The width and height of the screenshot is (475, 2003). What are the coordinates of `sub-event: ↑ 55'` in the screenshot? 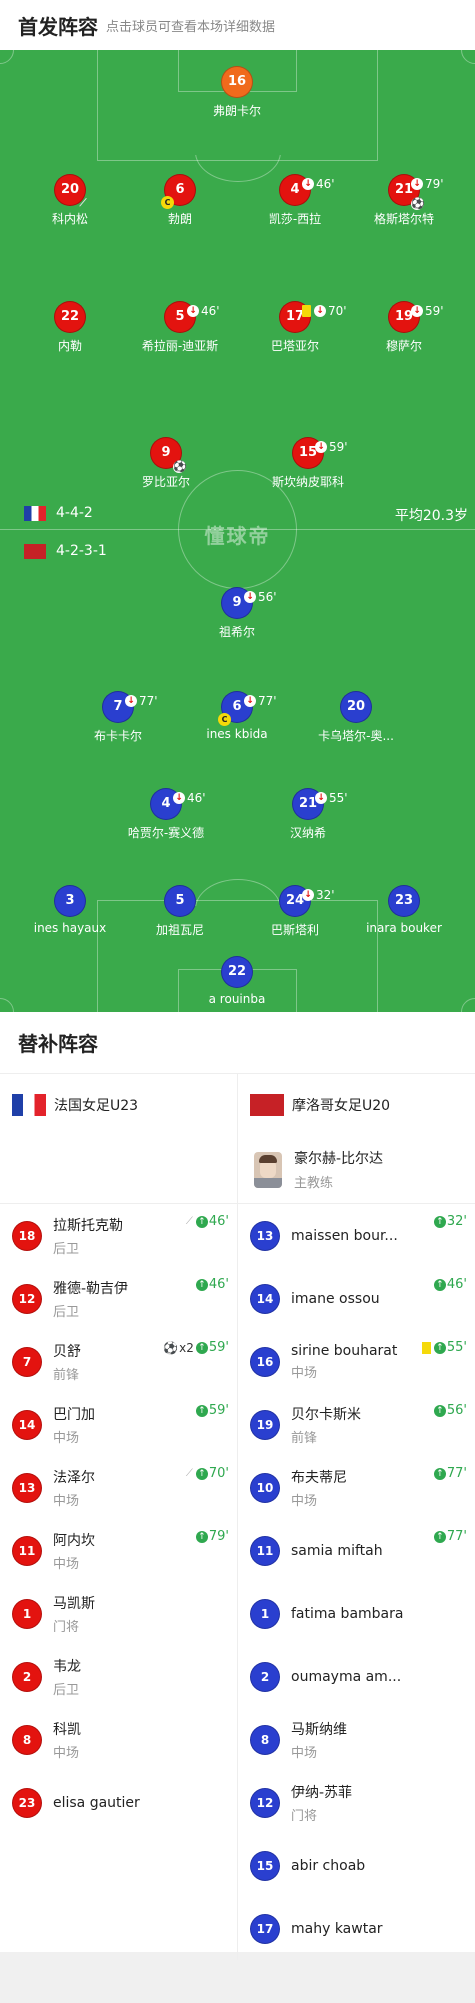 It's located at (444, 1347).